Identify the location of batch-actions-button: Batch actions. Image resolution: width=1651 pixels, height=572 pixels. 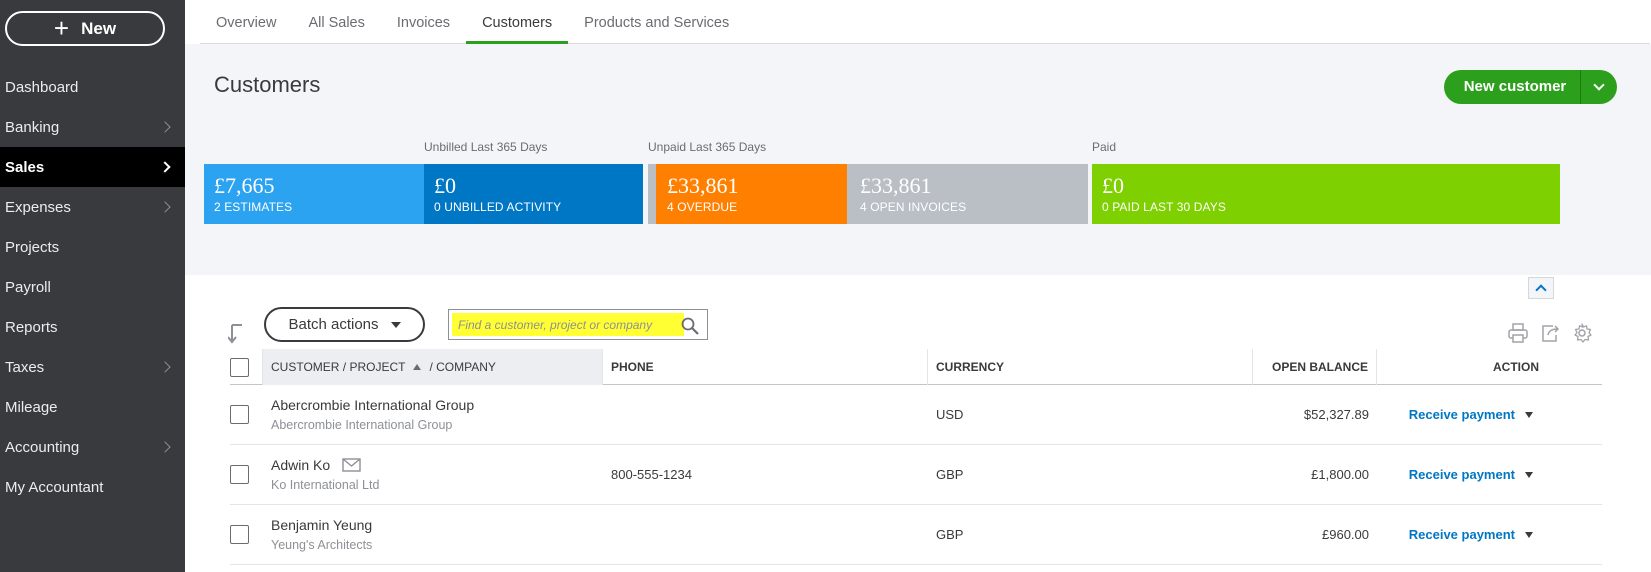
(344, 324).